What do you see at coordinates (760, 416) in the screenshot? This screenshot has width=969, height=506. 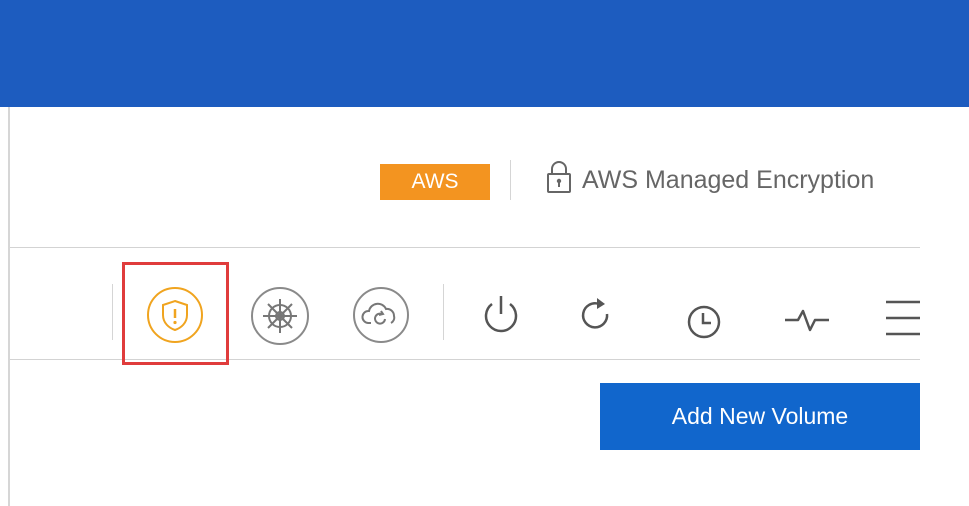 I see `add-new-volume-button: Add New Volume` at bounding box center [760, 416].